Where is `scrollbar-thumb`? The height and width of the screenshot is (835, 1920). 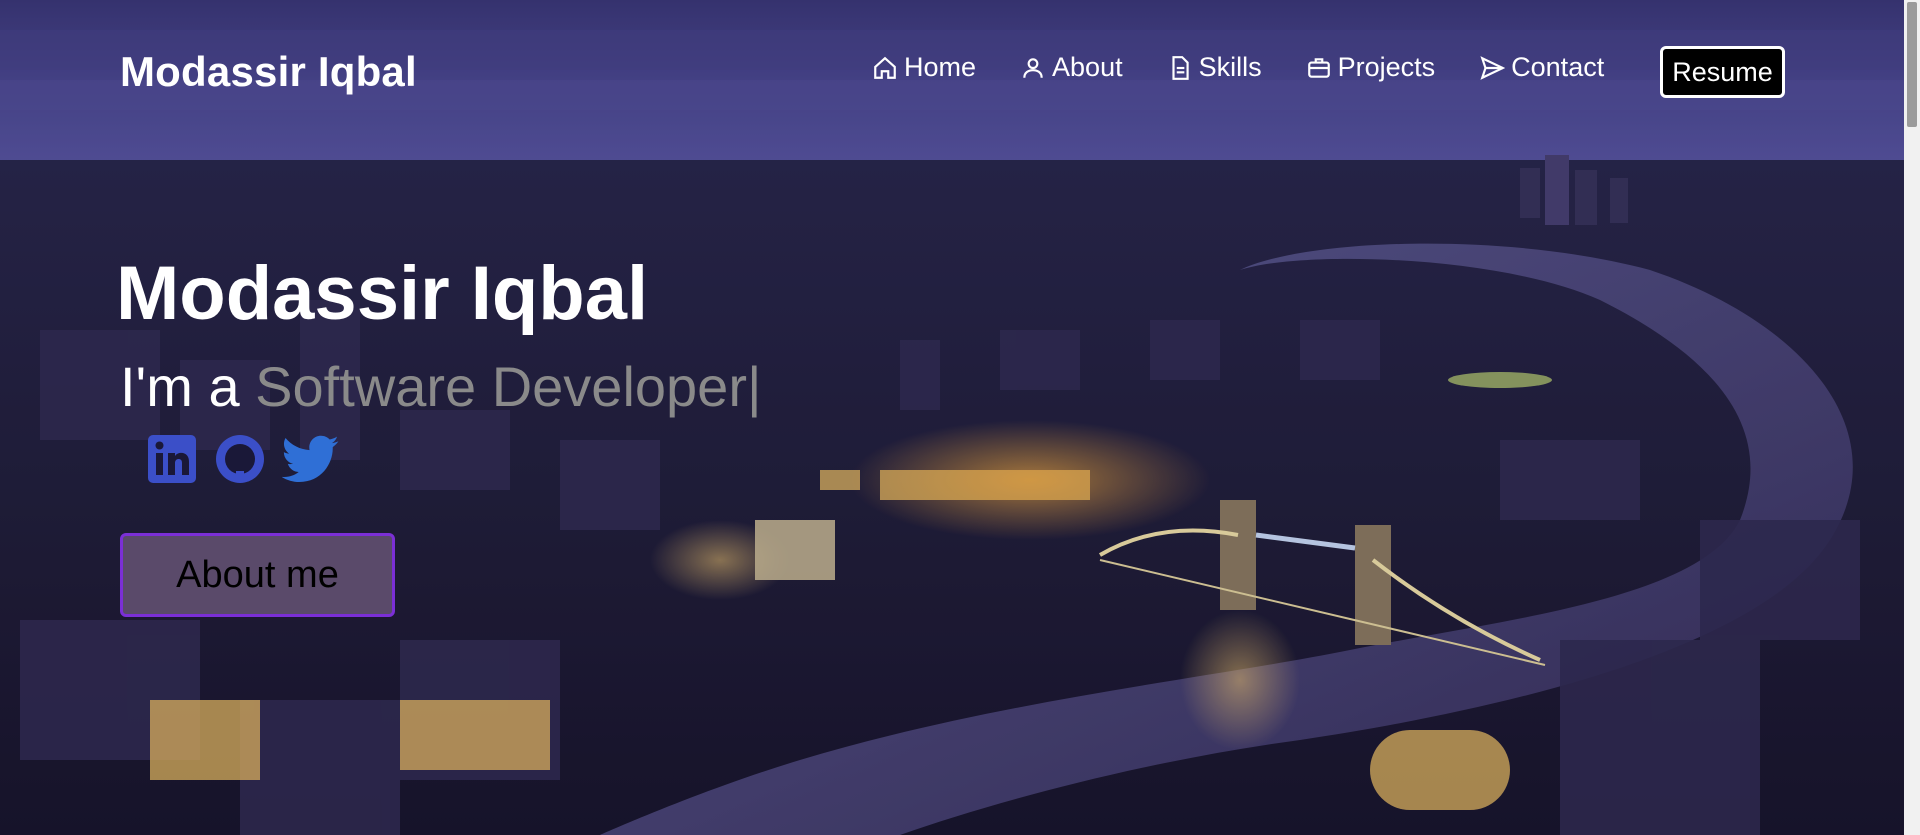
scrollbar-thumb is located at coordinates (1912, 64).